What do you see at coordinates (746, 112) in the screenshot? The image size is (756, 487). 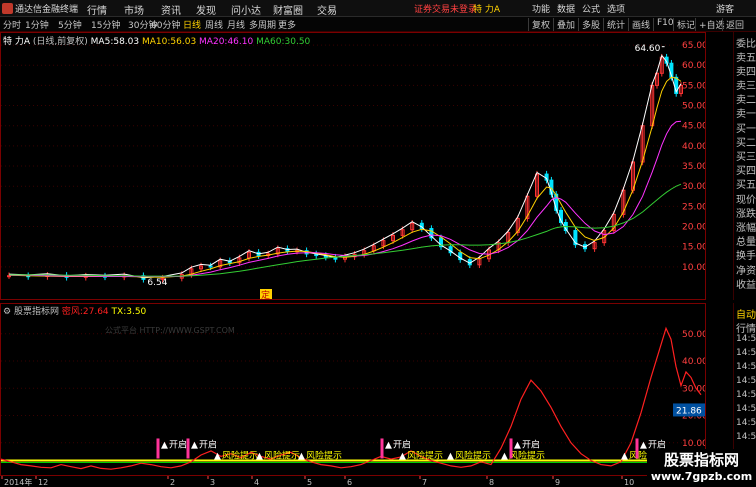 I see `side-item-sell1: 卖一` at bounding box center [746, 112].